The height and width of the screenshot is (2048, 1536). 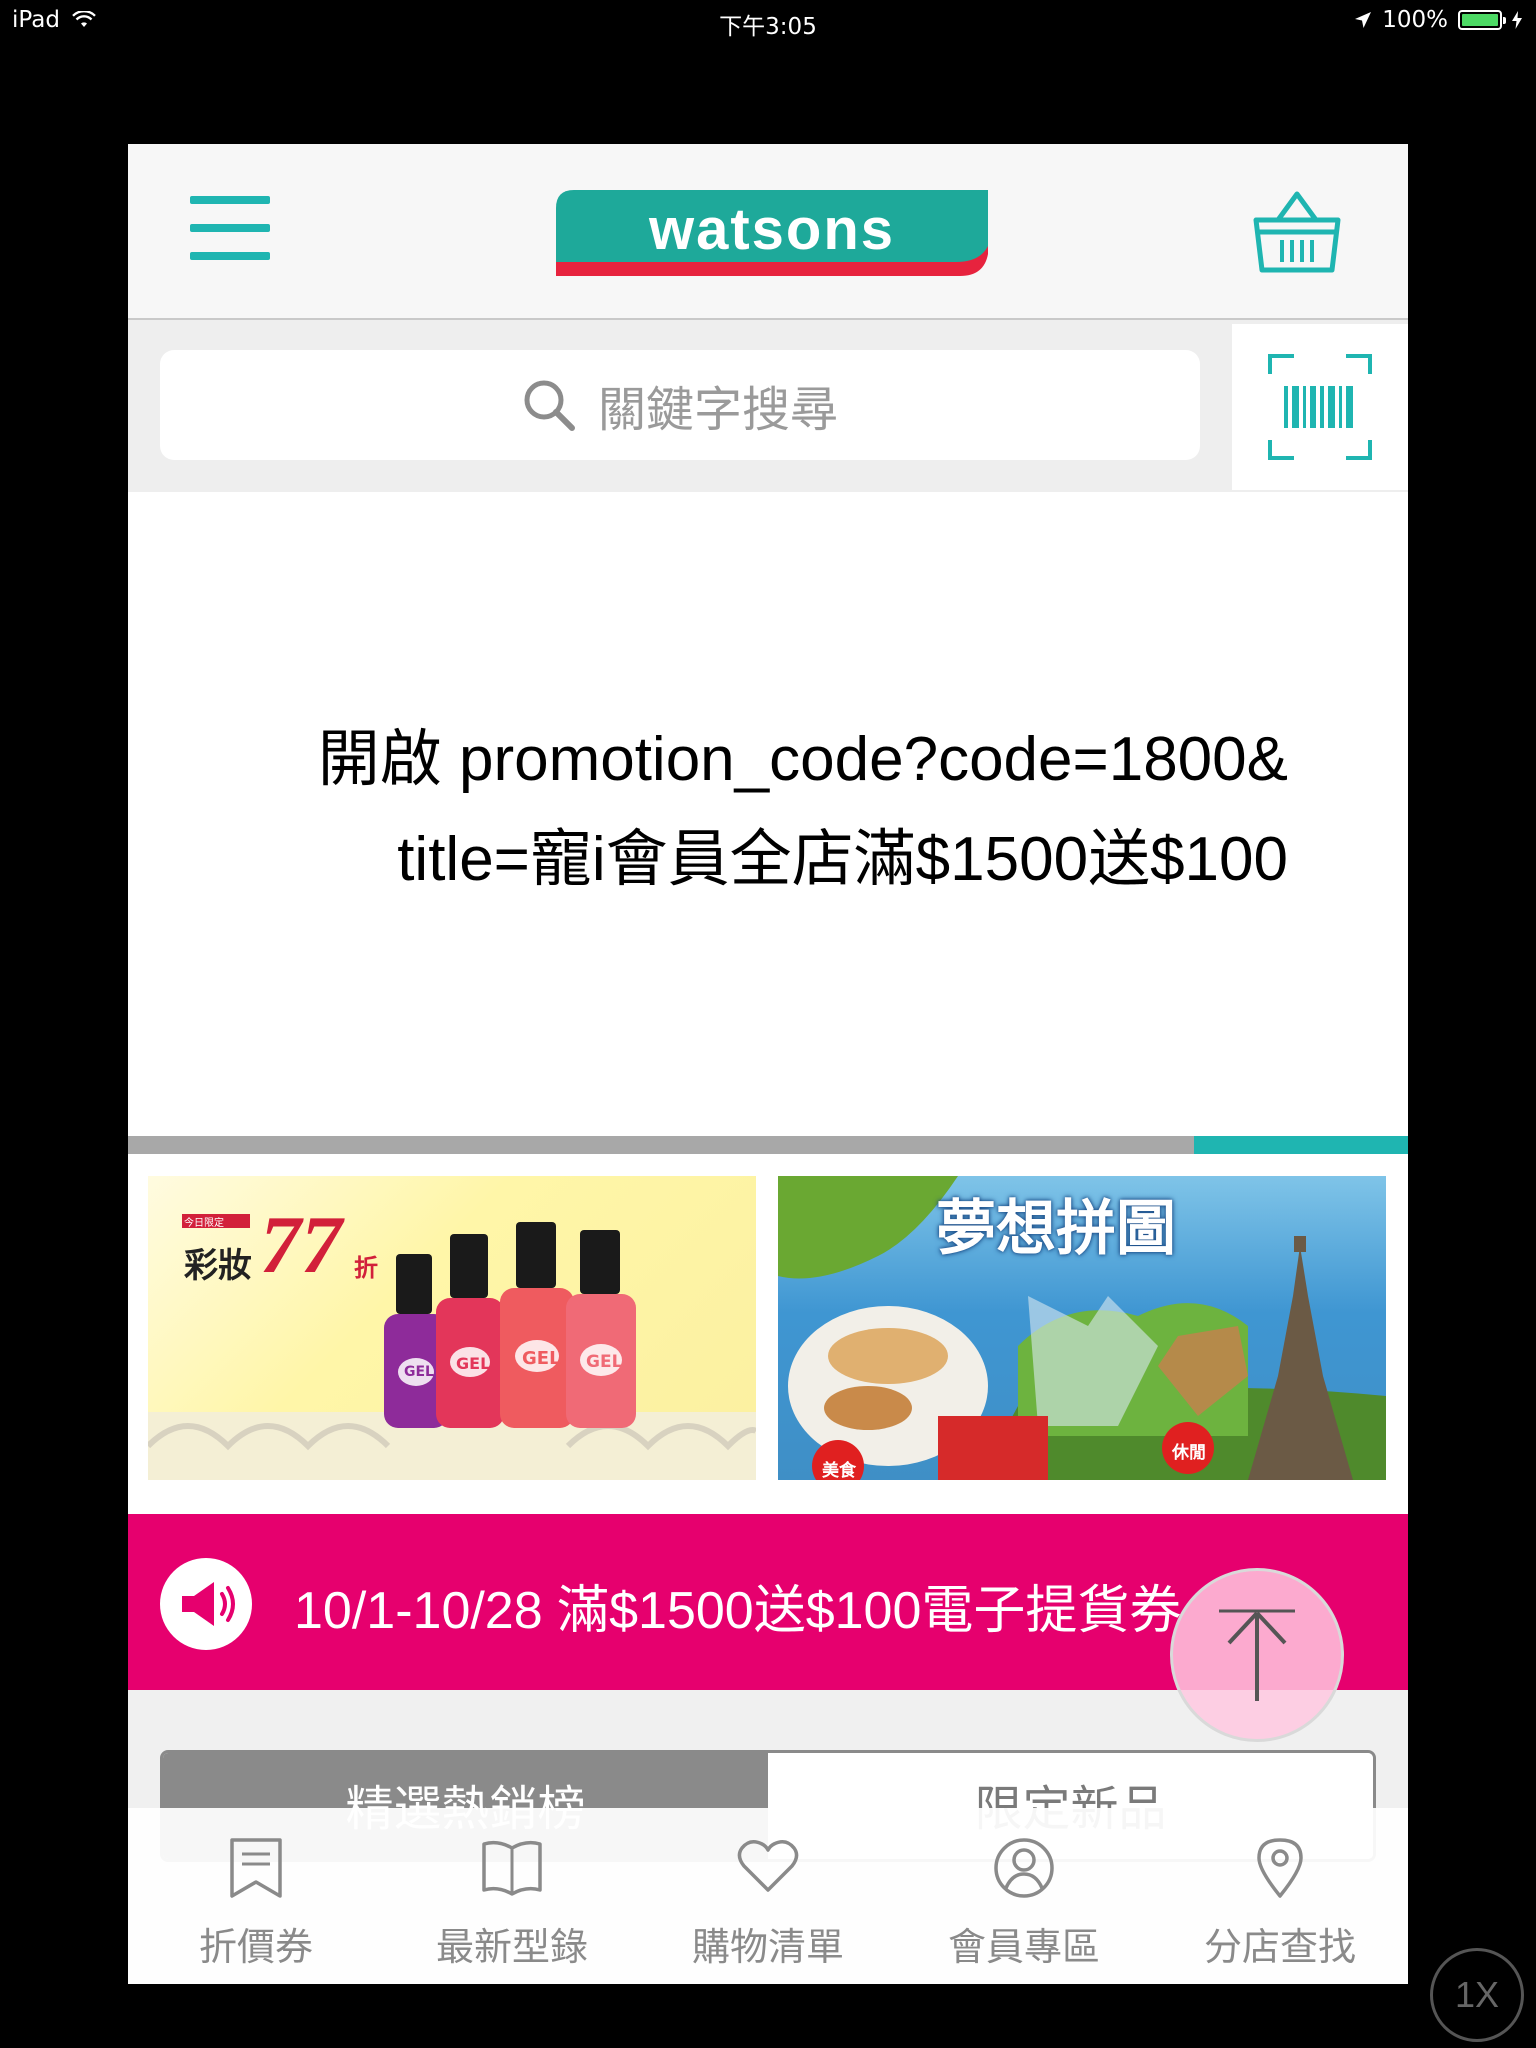 I want to click on tab-label: 最新型錄, so click(x=511, y=1947).